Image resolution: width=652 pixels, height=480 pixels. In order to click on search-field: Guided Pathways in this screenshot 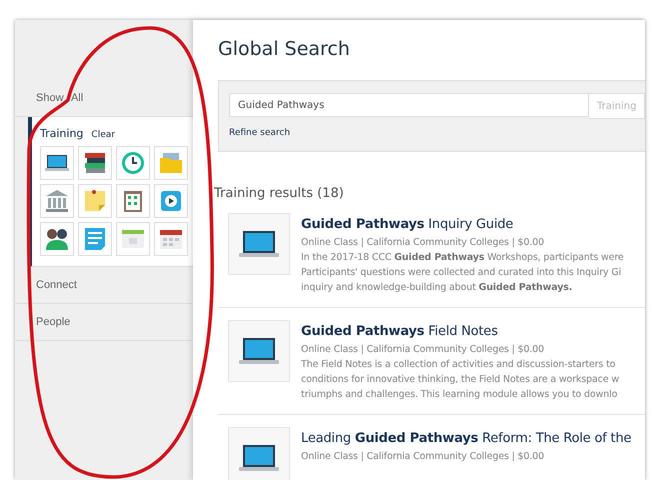, I will do `click(409, 105)`.